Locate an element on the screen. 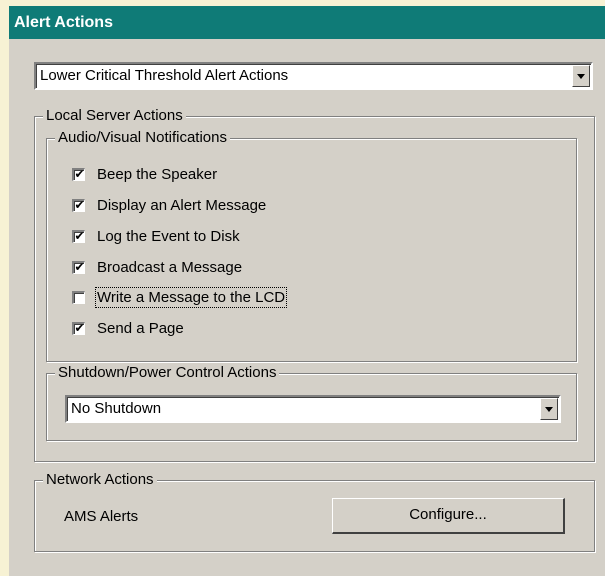  checkbox-row: Write a Message to the LCD is located at coordinates (180, 297).